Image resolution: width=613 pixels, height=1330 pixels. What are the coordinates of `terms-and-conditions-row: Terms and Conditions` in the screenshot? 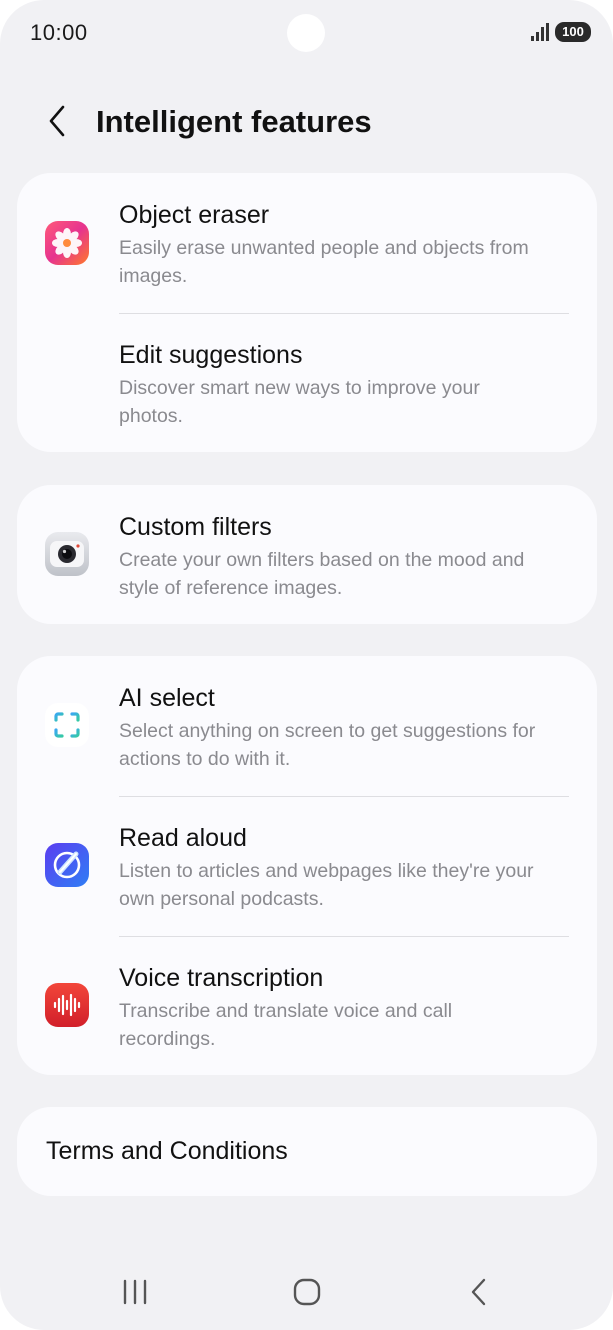 It's located at (307, 1151).